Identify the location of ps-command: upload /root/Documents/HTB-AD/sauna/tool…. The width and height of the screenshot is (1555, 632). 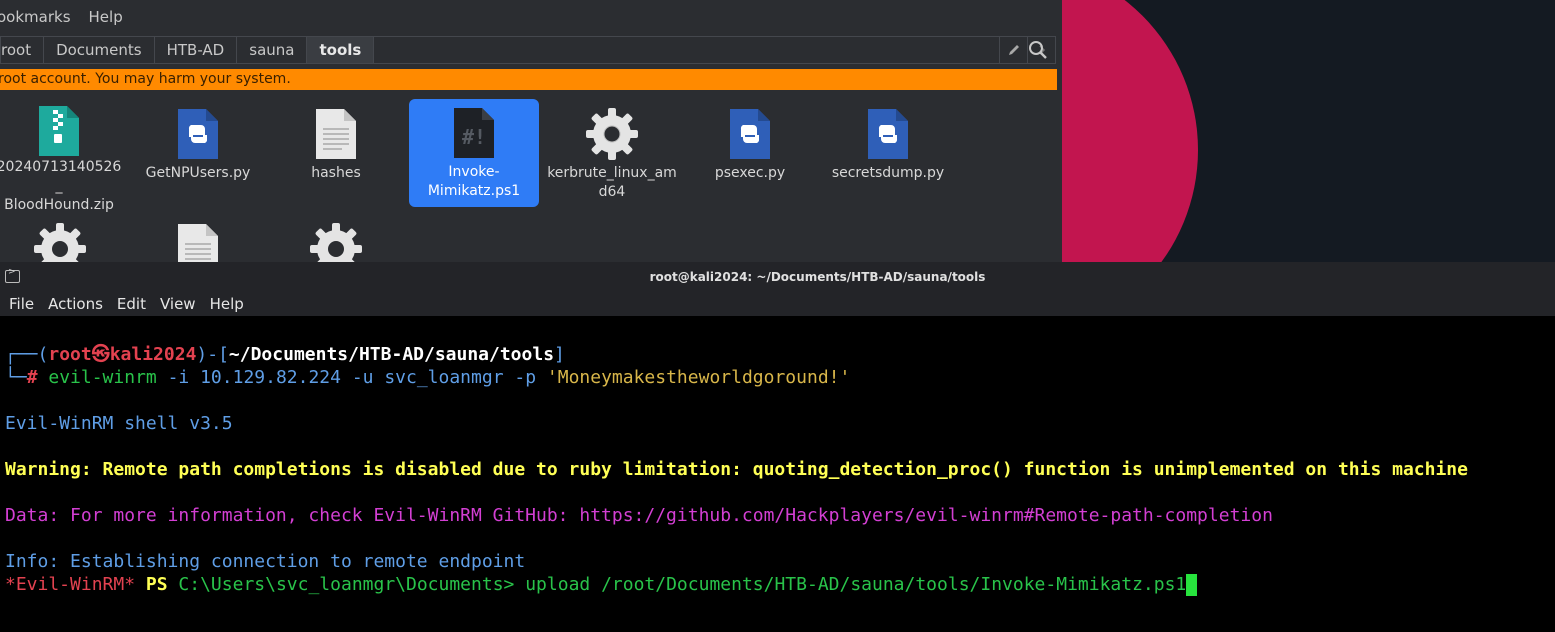
(856, 584).